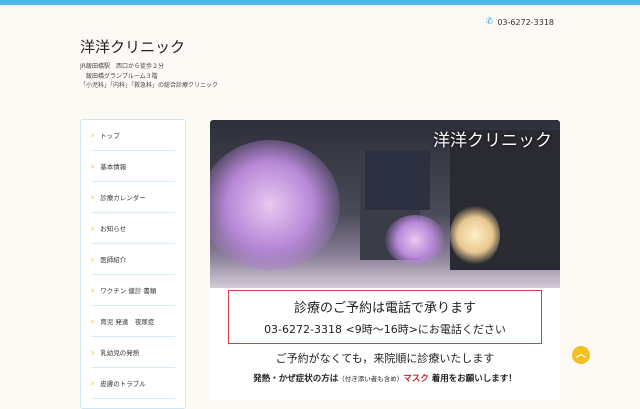  I want to click on mask-notice-note: （付き添い者も含め）, so click(371, 379).